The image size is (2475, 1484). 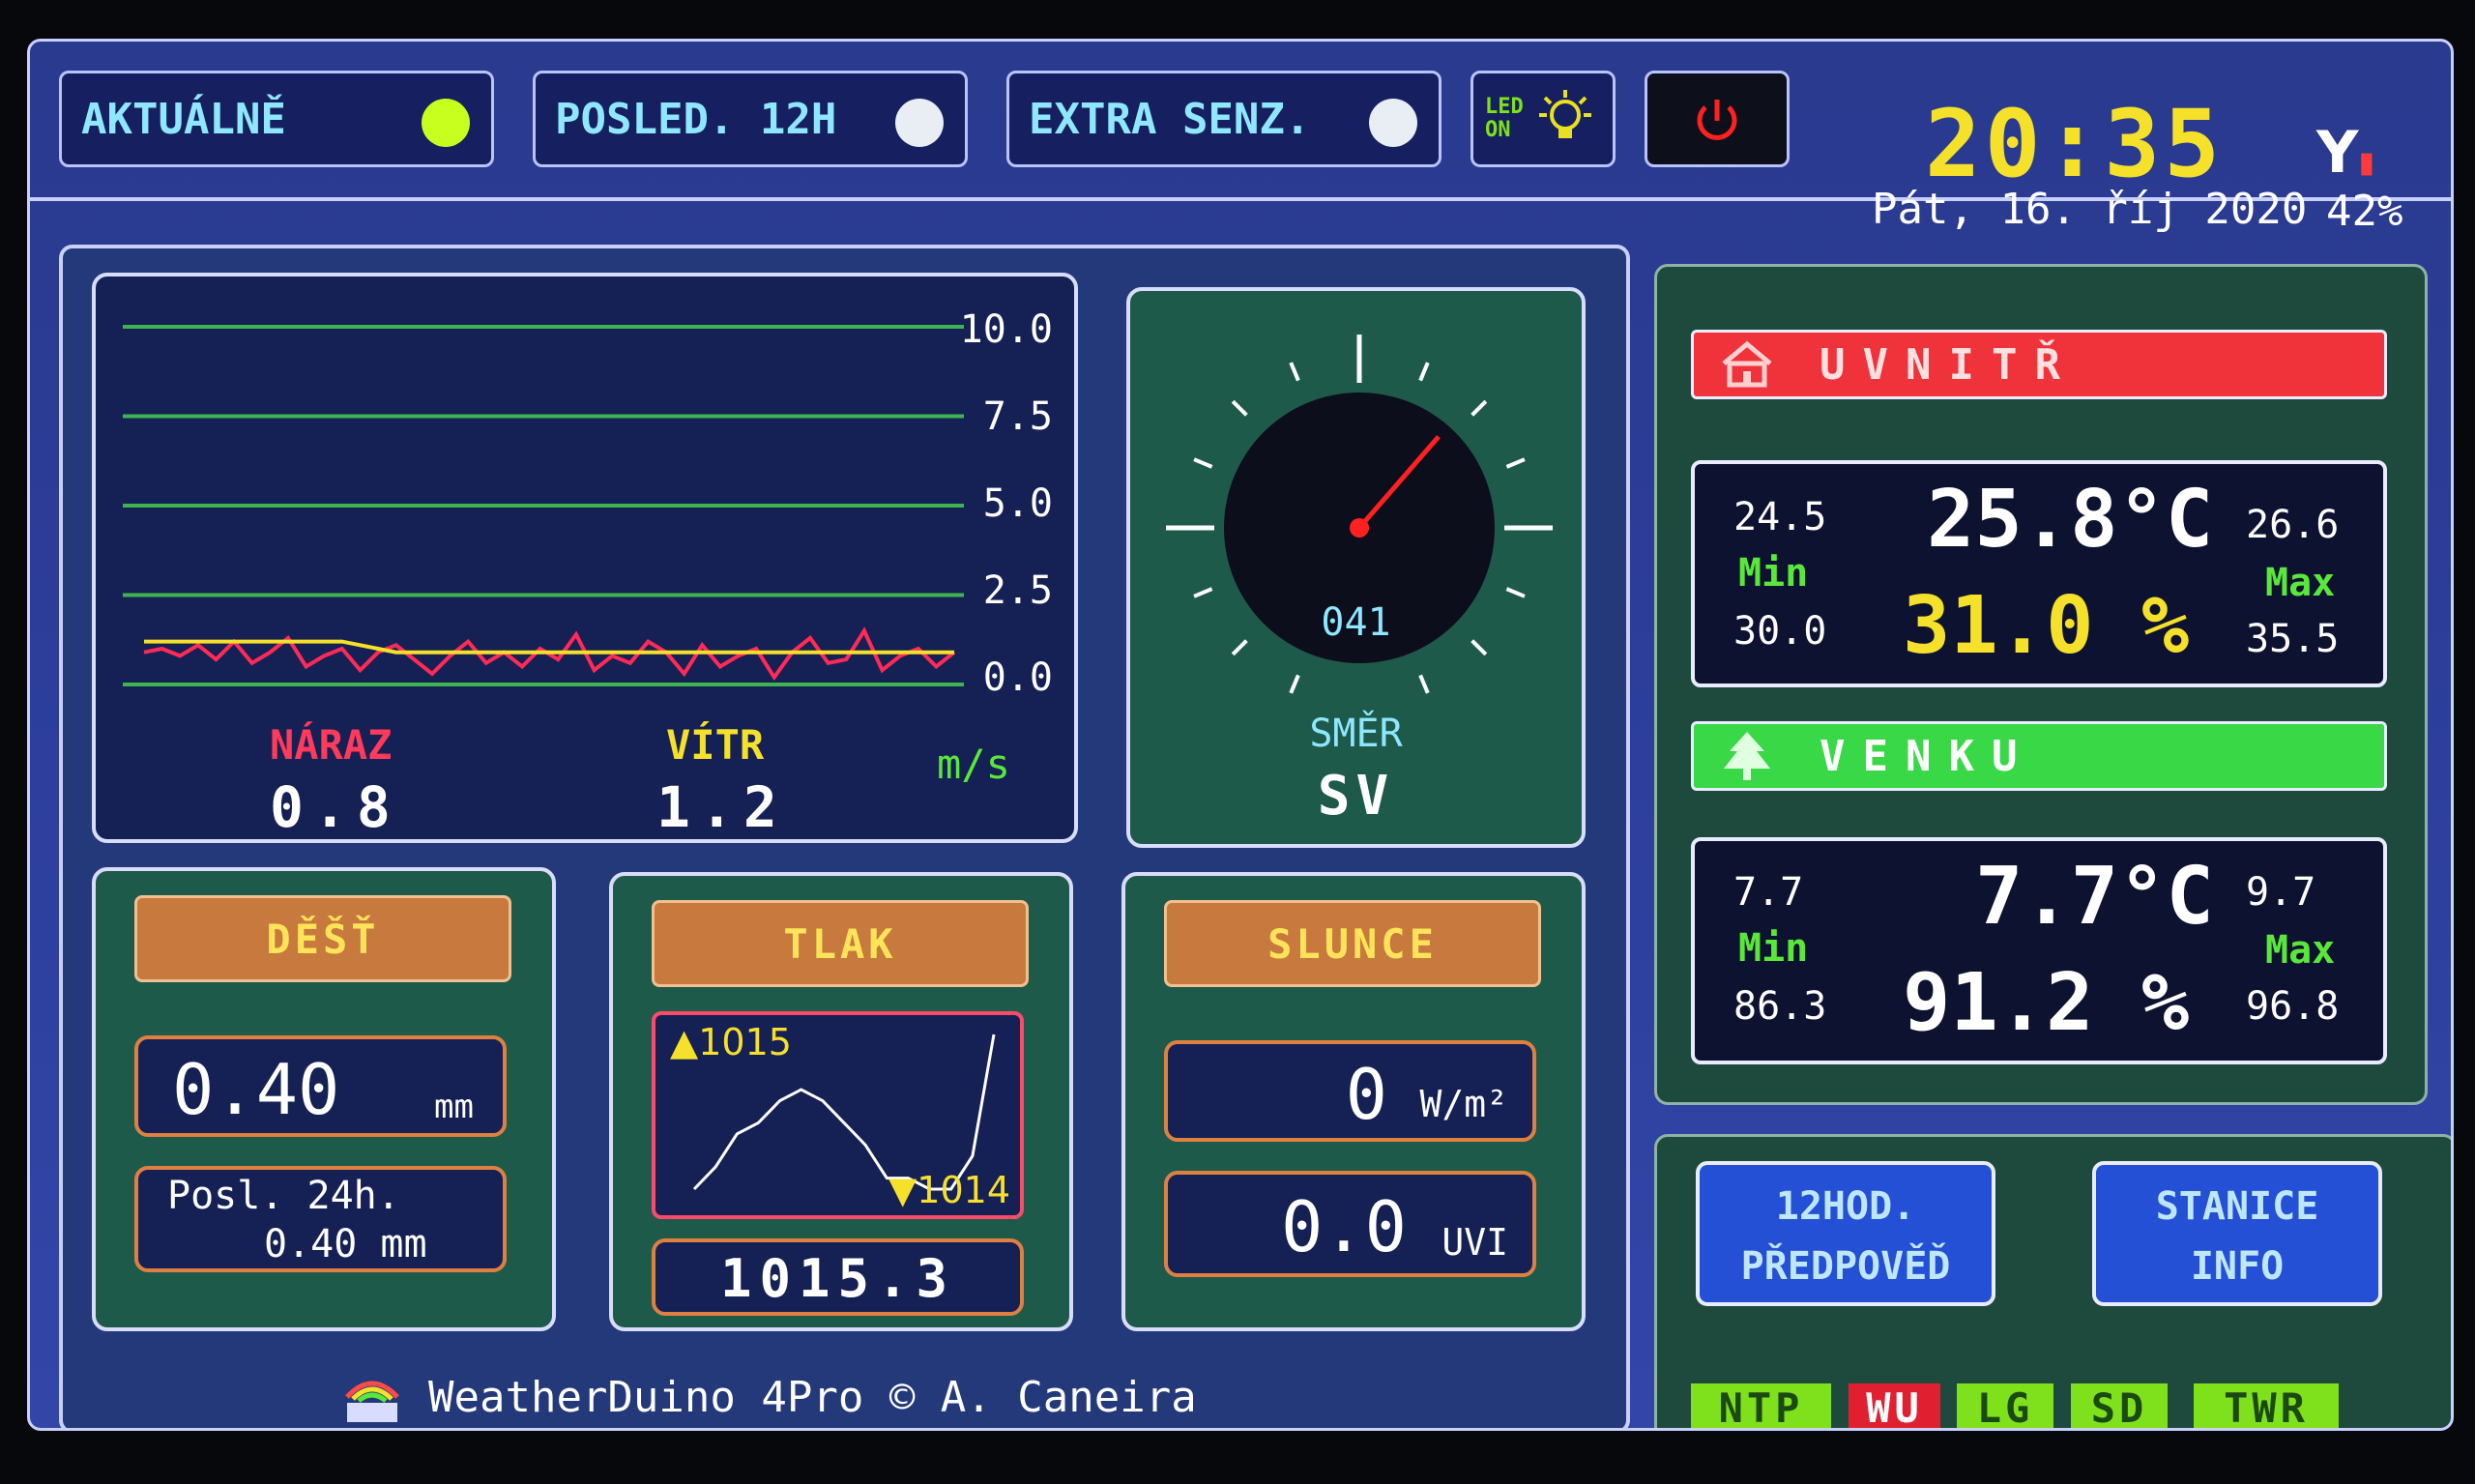 What do you see at coordinates (2293, 525) in the screenshot?
I see `indoor-max-temp: 26.6` at bounding box center [2293, 525].